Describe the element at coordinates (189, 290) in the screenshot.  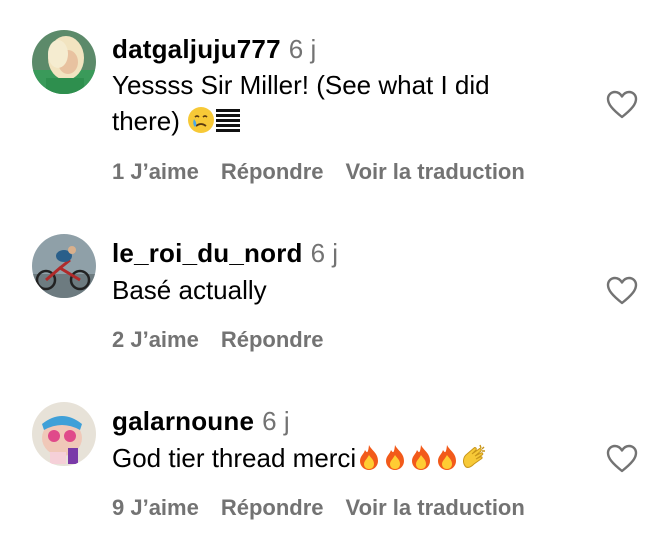
I see `comment-text-line: Basé actually` at that location.